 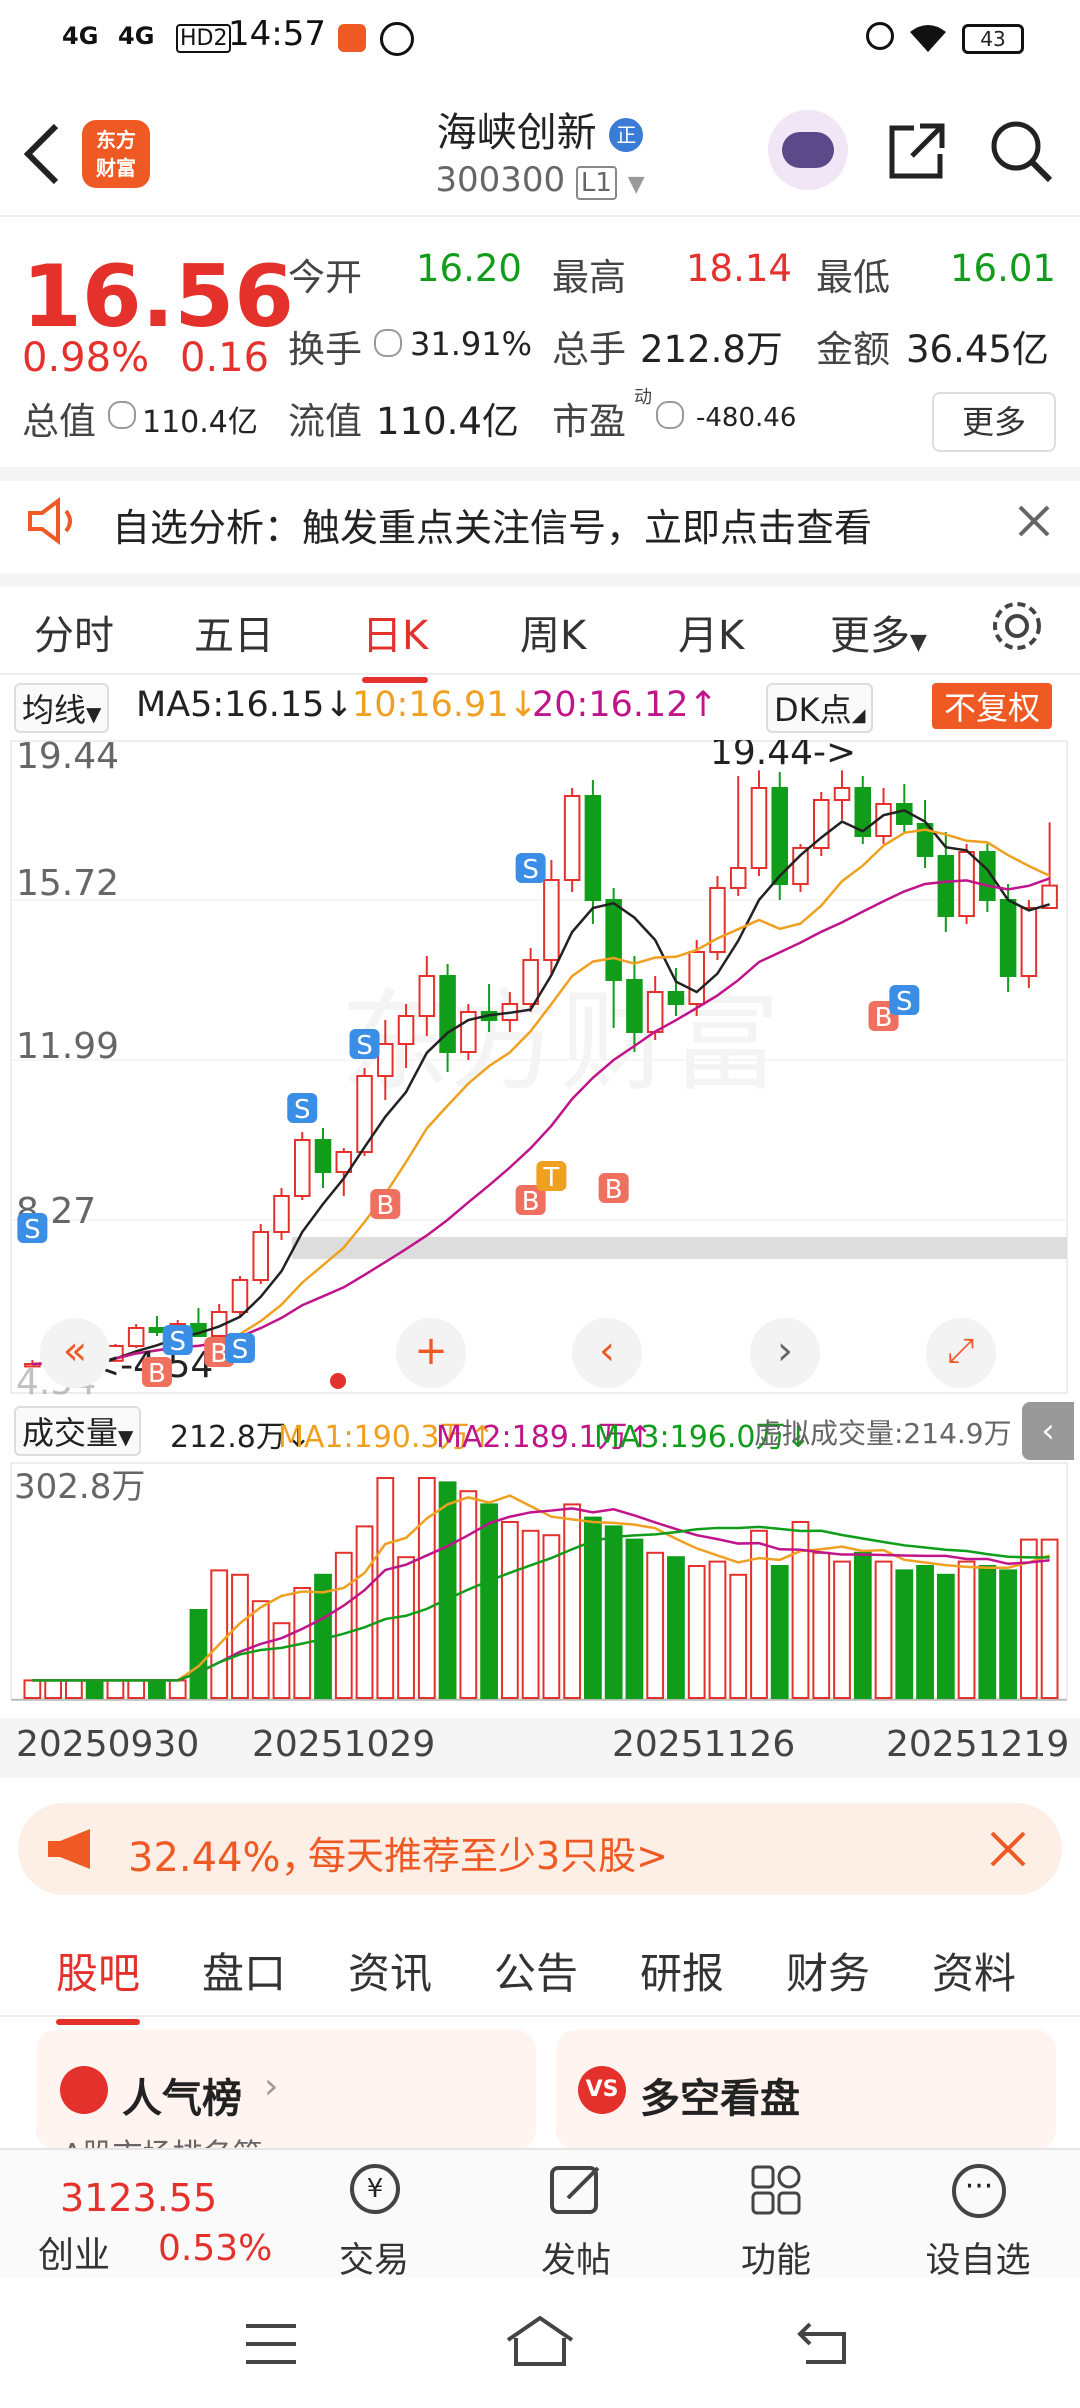 What do you see at coordinates (540, 1588) in the screenshot?
I see `volume-chart: 302.8万` at bounding box center [540, 1588].